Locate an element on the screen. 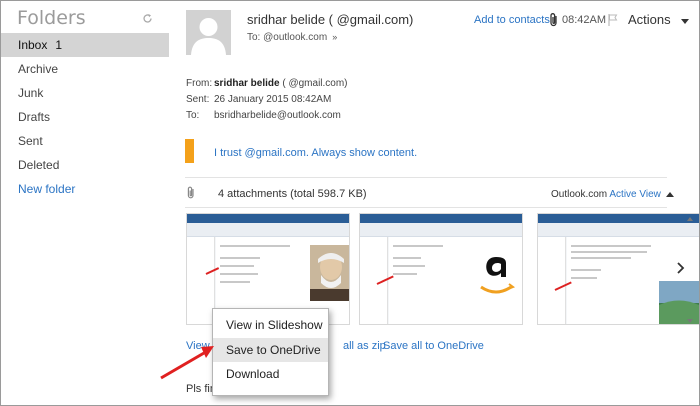  menu-download: Download is located at coordinates (270, 374).